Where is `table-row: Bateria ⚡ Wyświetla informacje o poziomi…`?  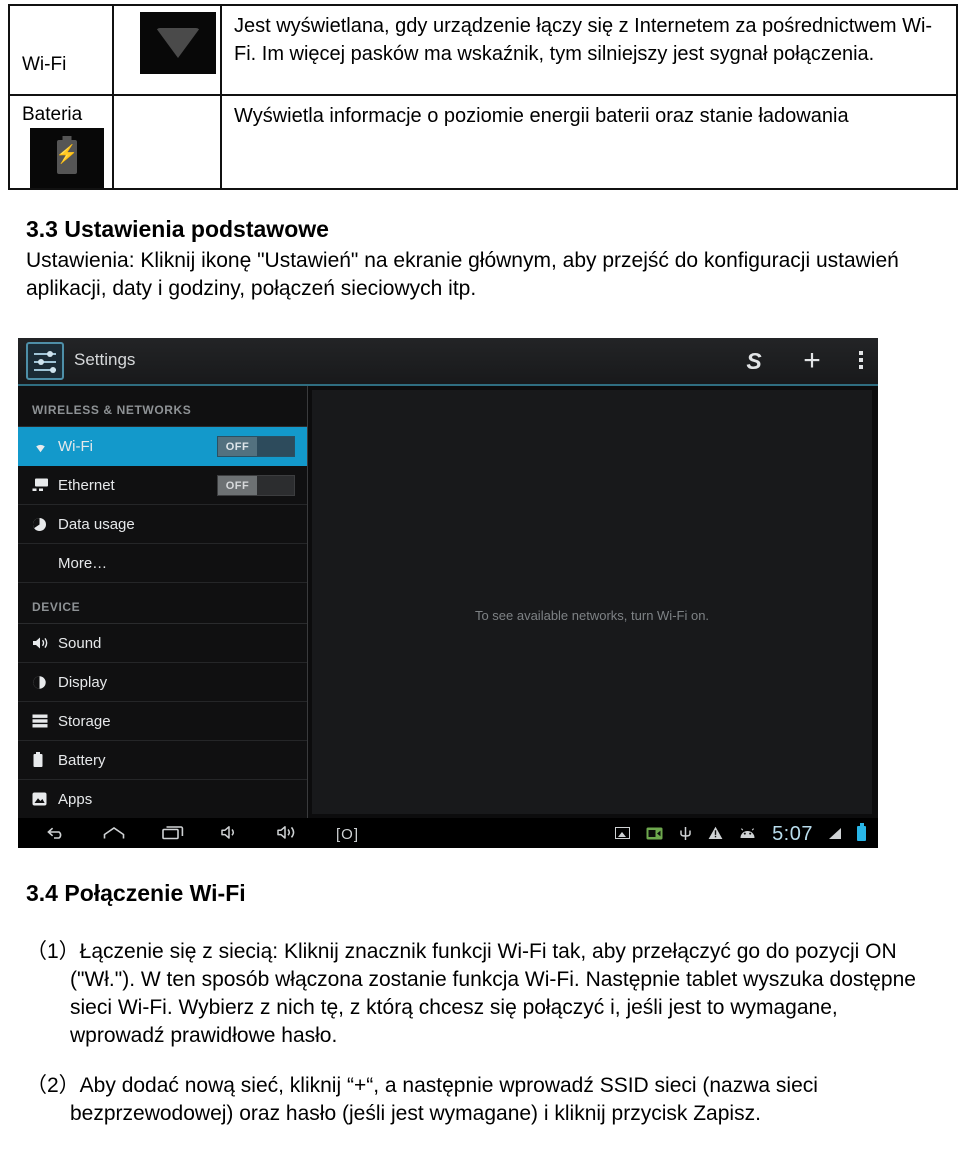 table-row: Bateria ⚡ Wyświetla informacje o poziomi… is located at coordinates (483, 142).